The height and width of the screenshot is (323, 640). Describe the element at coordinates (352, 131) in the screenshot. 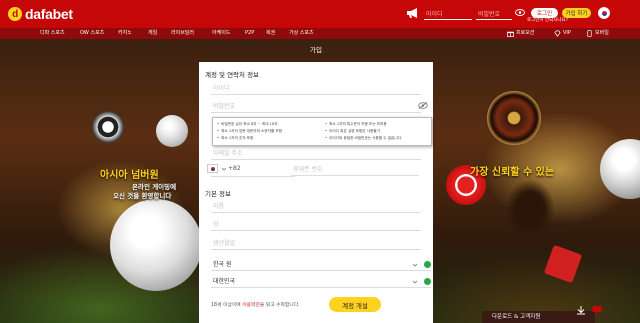

I see `password-rule: 아이디 혹은 실명 포함은 사용불가` at that location.